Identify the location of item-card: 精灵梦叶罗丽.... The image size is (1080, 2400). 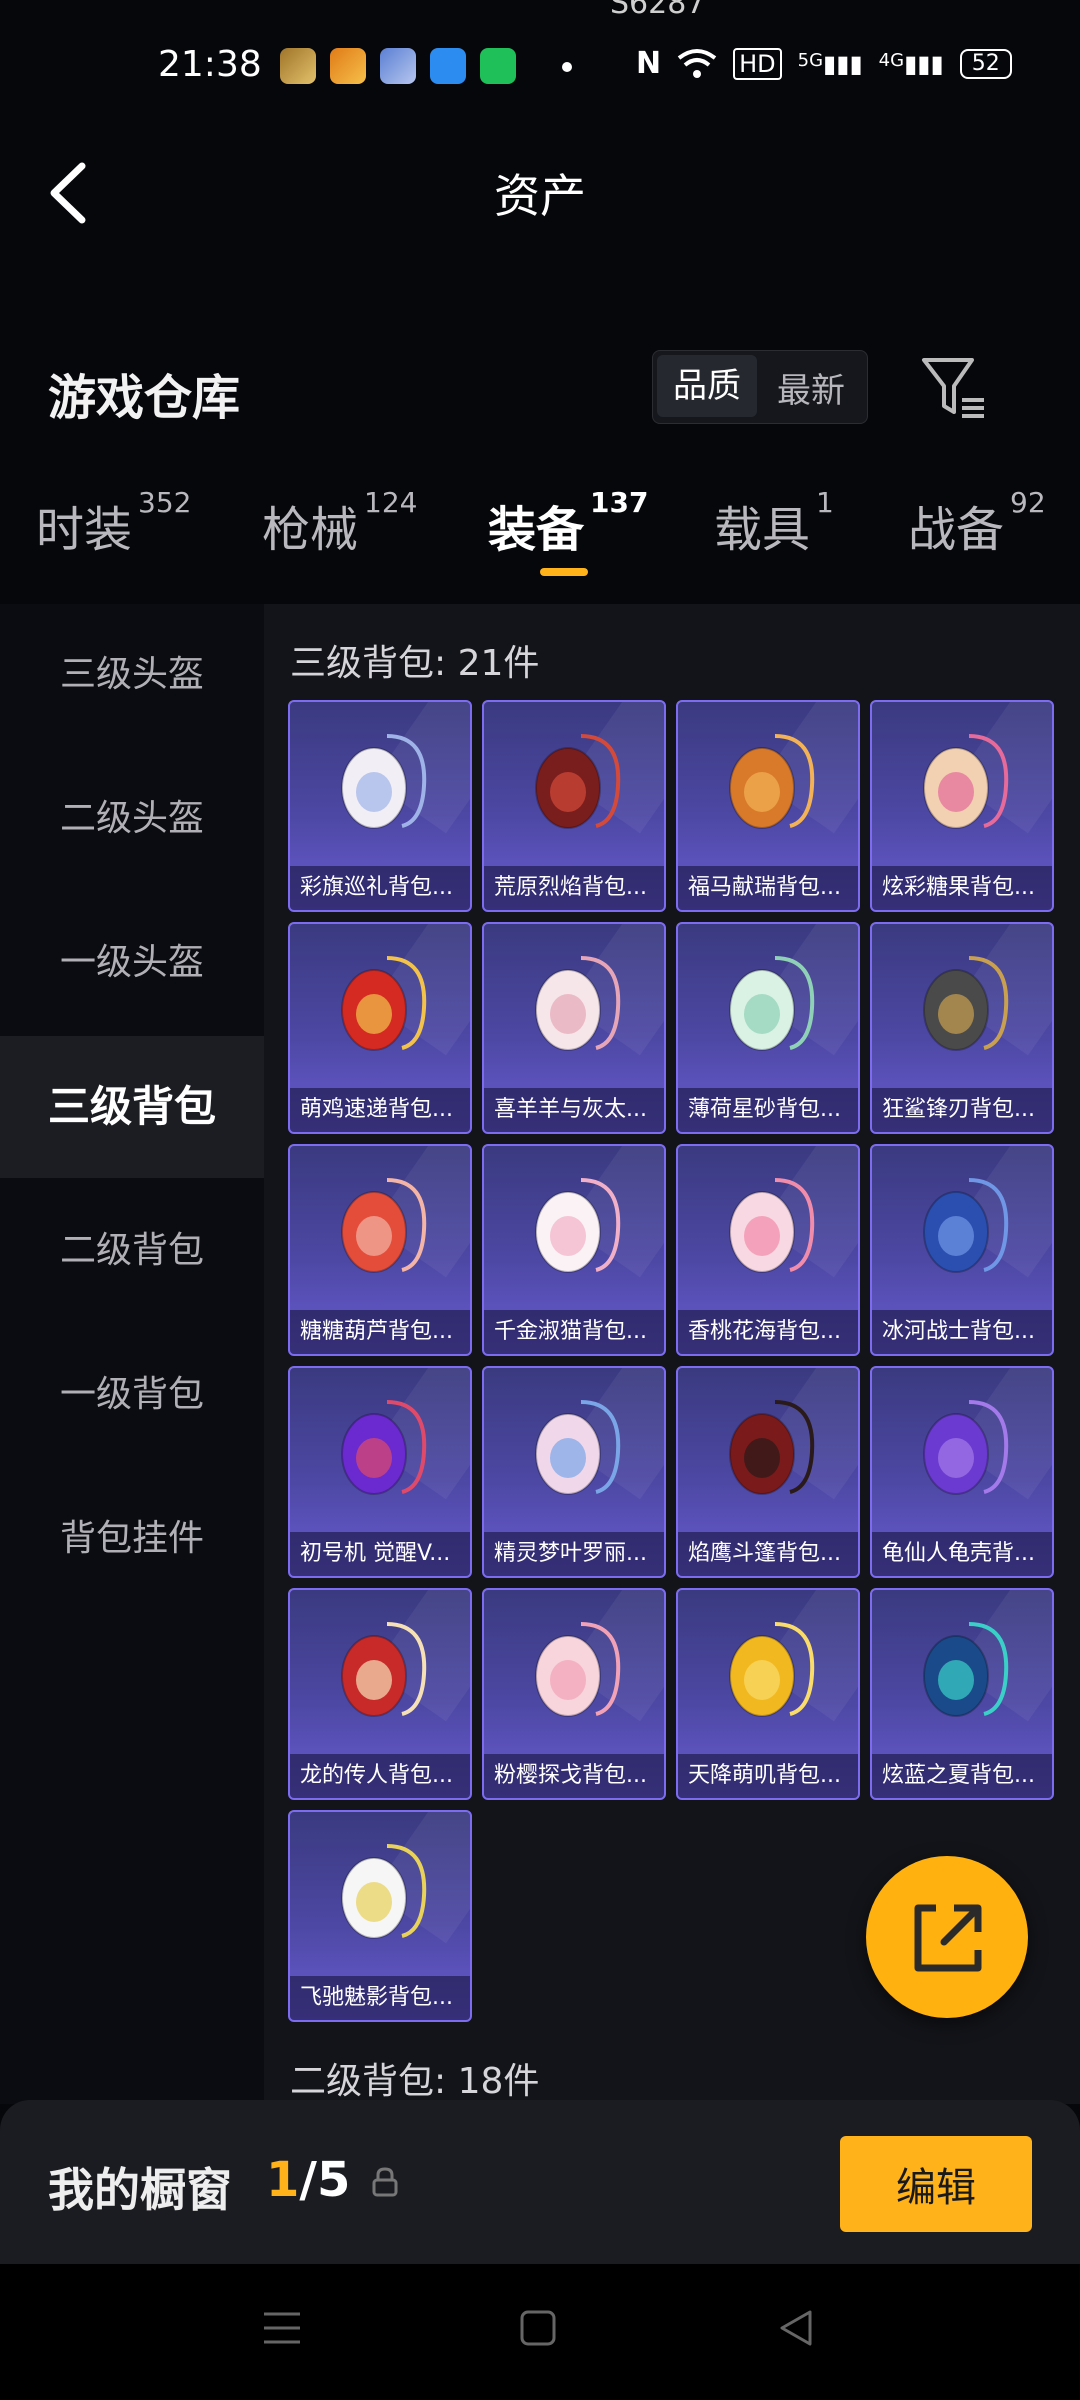
(574, 1472).